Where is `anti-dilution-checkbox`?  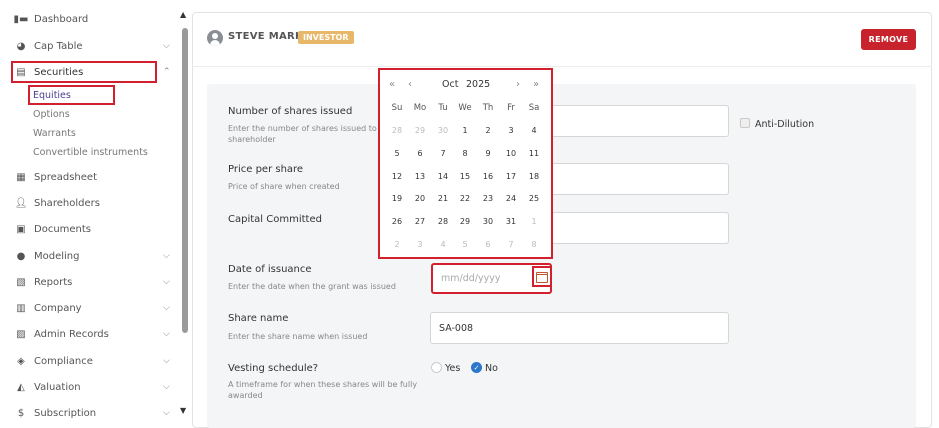 anti-dilution-checkbox is located at coordinates (745, 123).